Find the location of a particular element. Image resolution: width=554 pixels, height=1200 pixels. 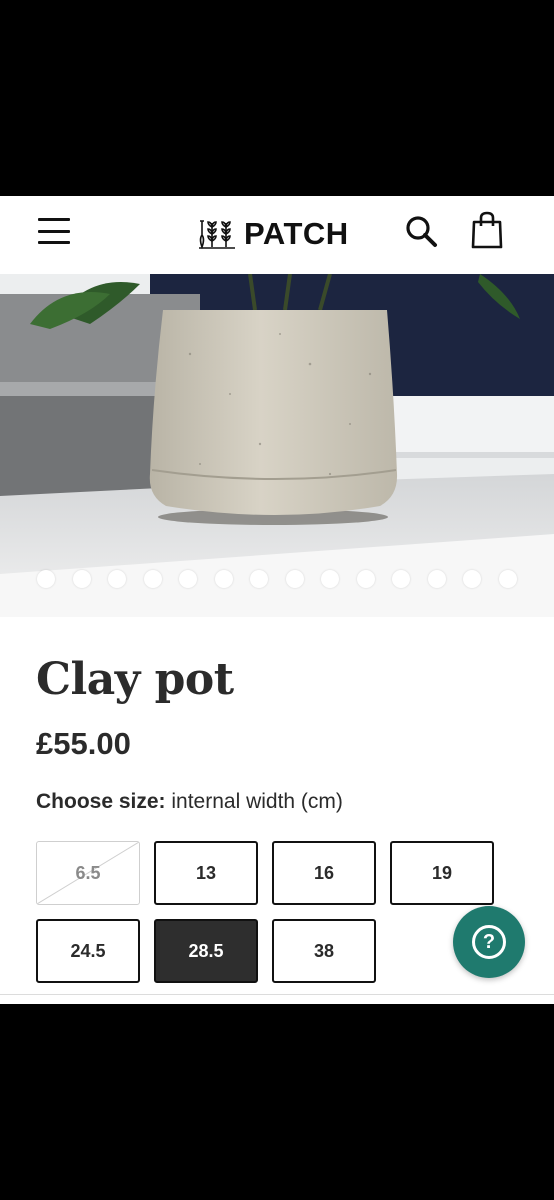

size-option-38: 38 is located at coordinates (324, 951).